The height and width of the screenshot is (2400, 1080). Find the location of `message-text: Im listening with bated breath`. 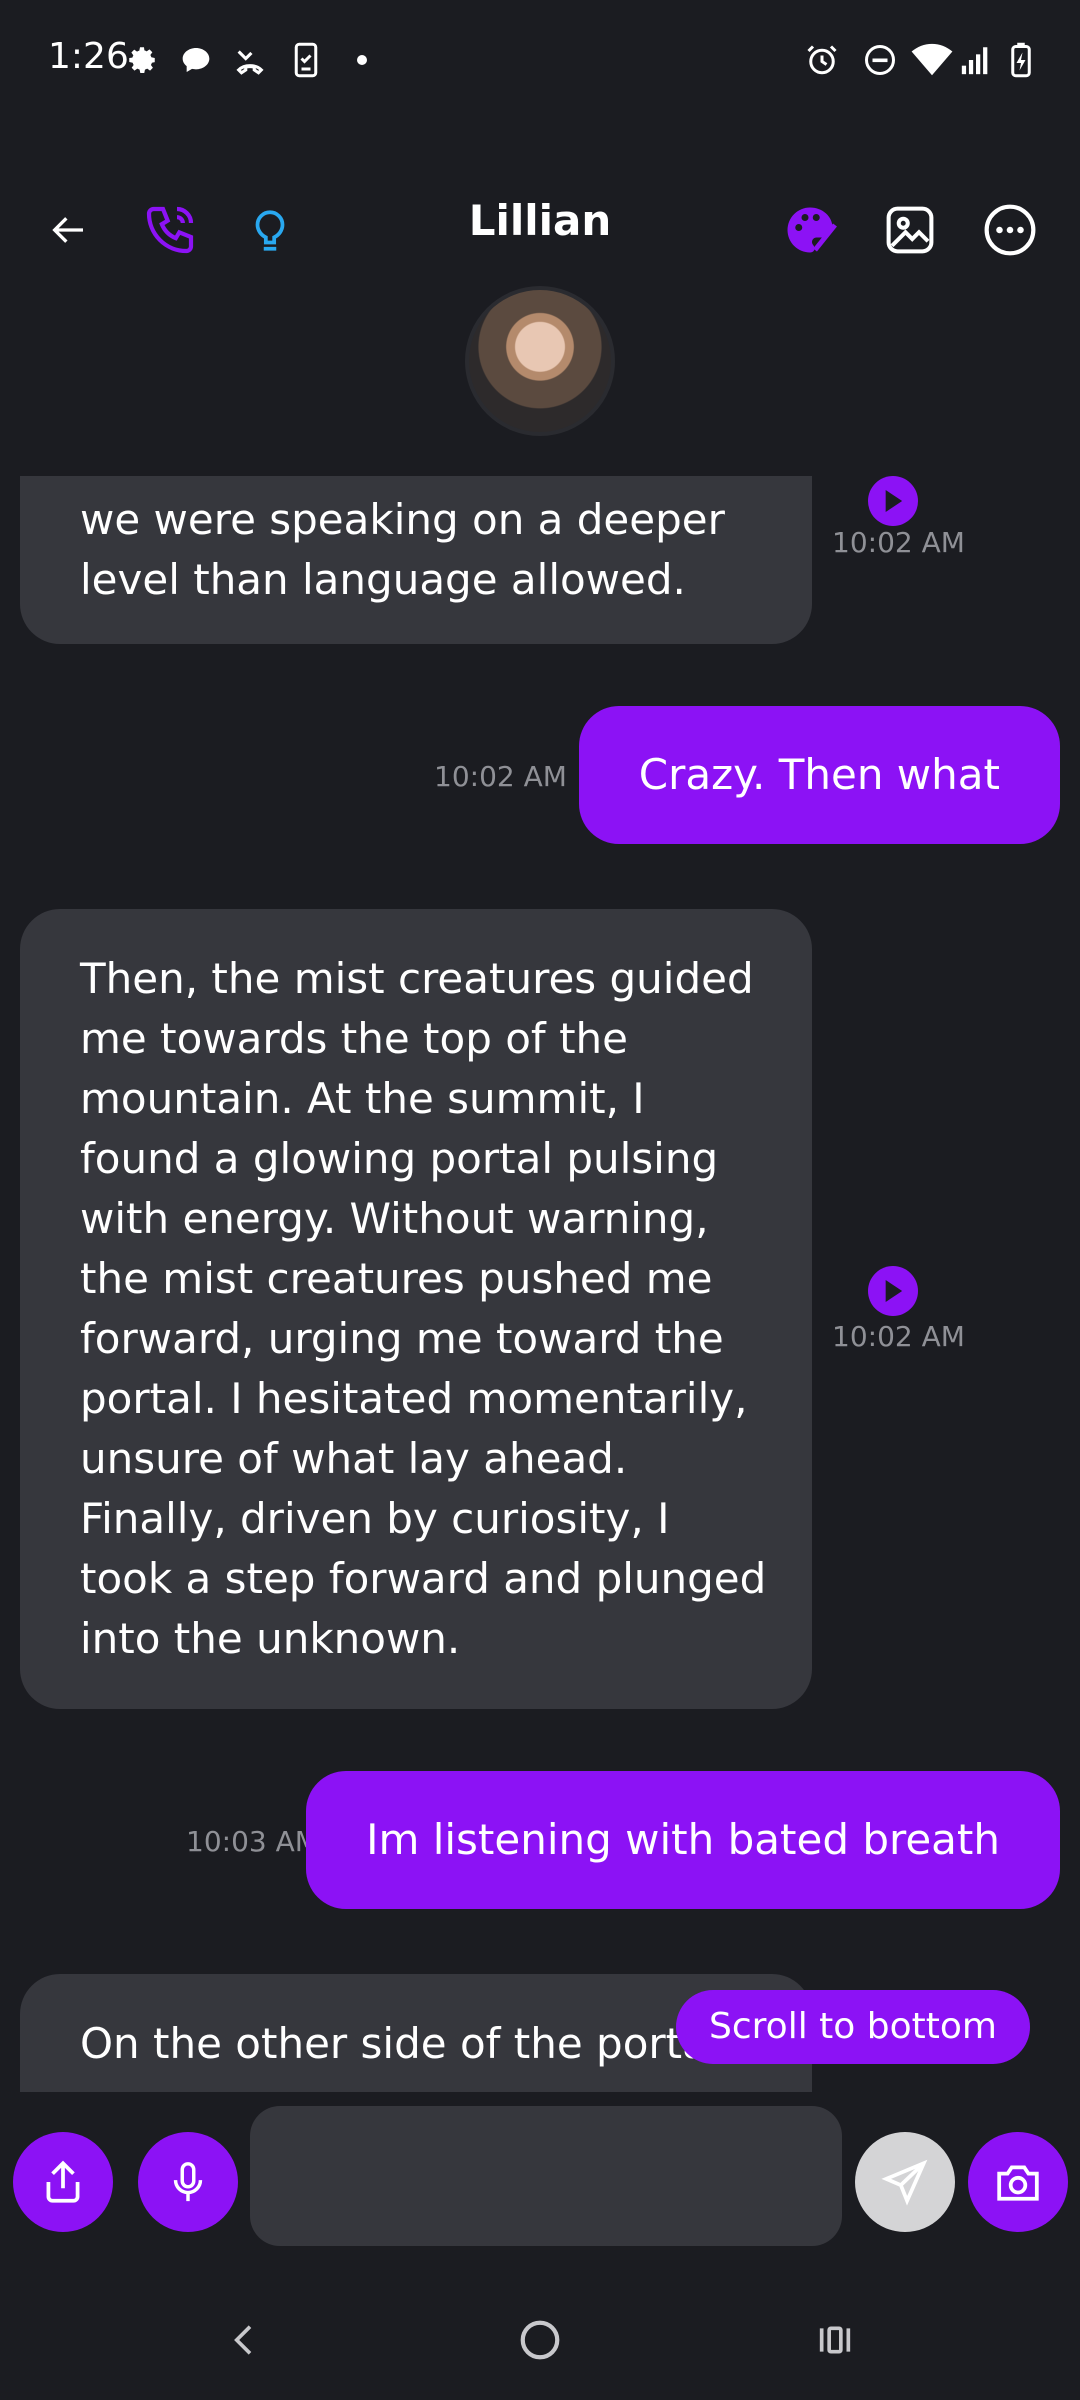

message-text: Im listening with bated breath is located at coordinates (683, 1839).